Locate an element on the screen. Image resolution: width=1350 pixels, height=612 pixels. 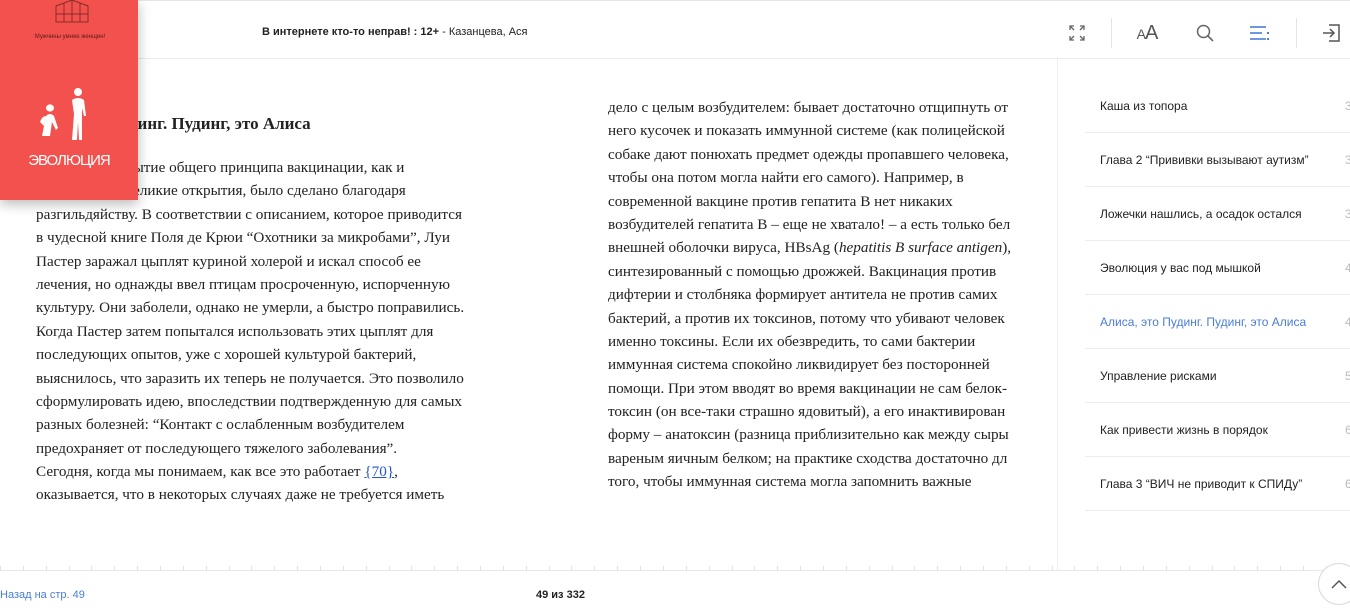
contents-button is located at coordinates (1259, 33).